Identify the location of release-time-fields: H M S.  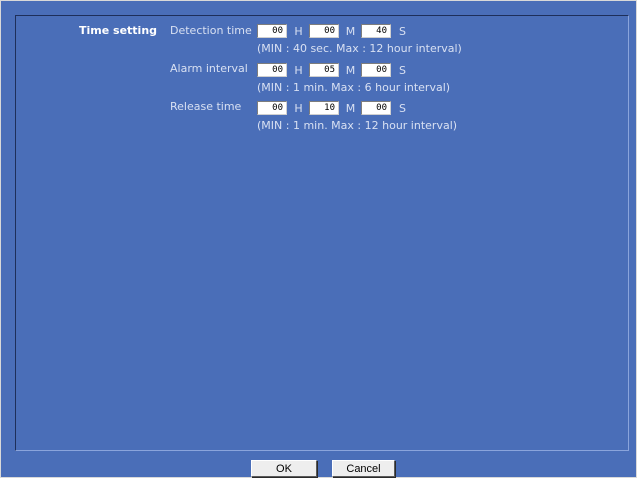
(335, 108).